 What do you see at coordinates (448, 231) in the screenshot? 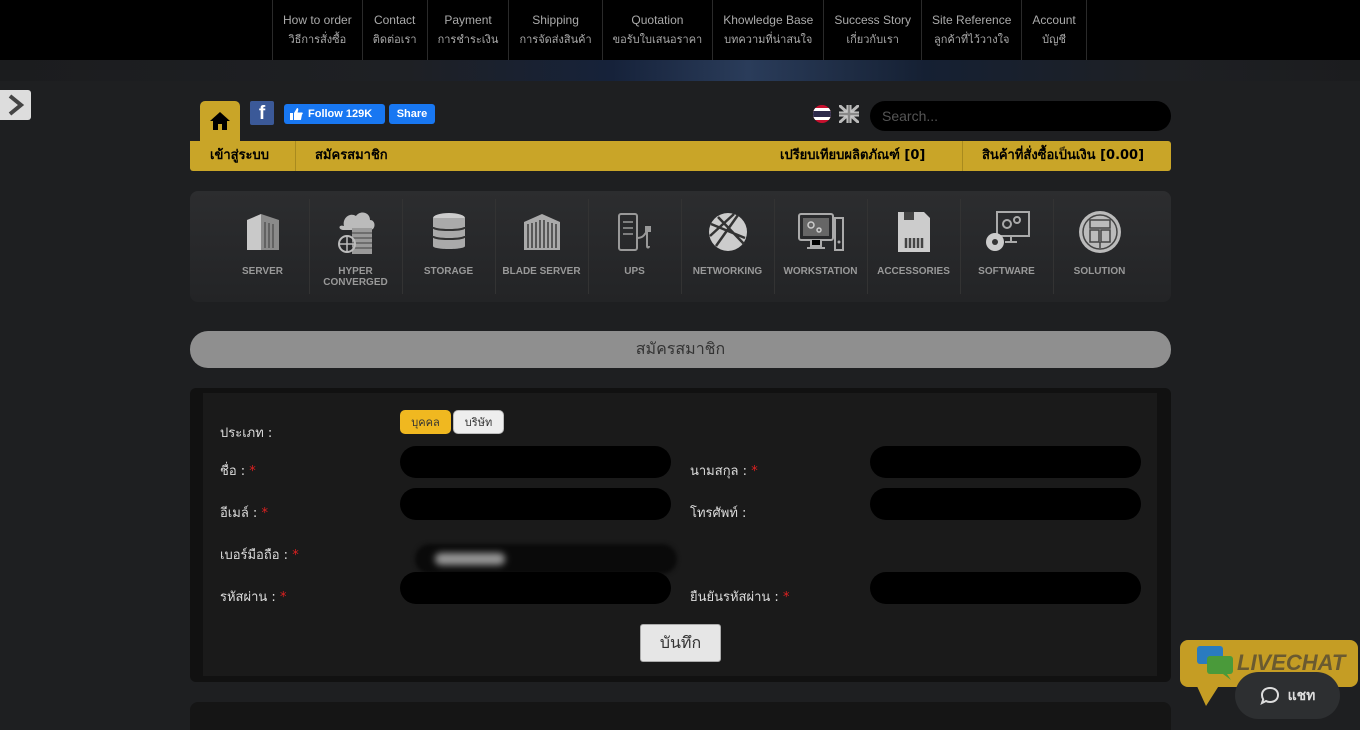
I see `storage-icon` at bounding box center [448, 231].